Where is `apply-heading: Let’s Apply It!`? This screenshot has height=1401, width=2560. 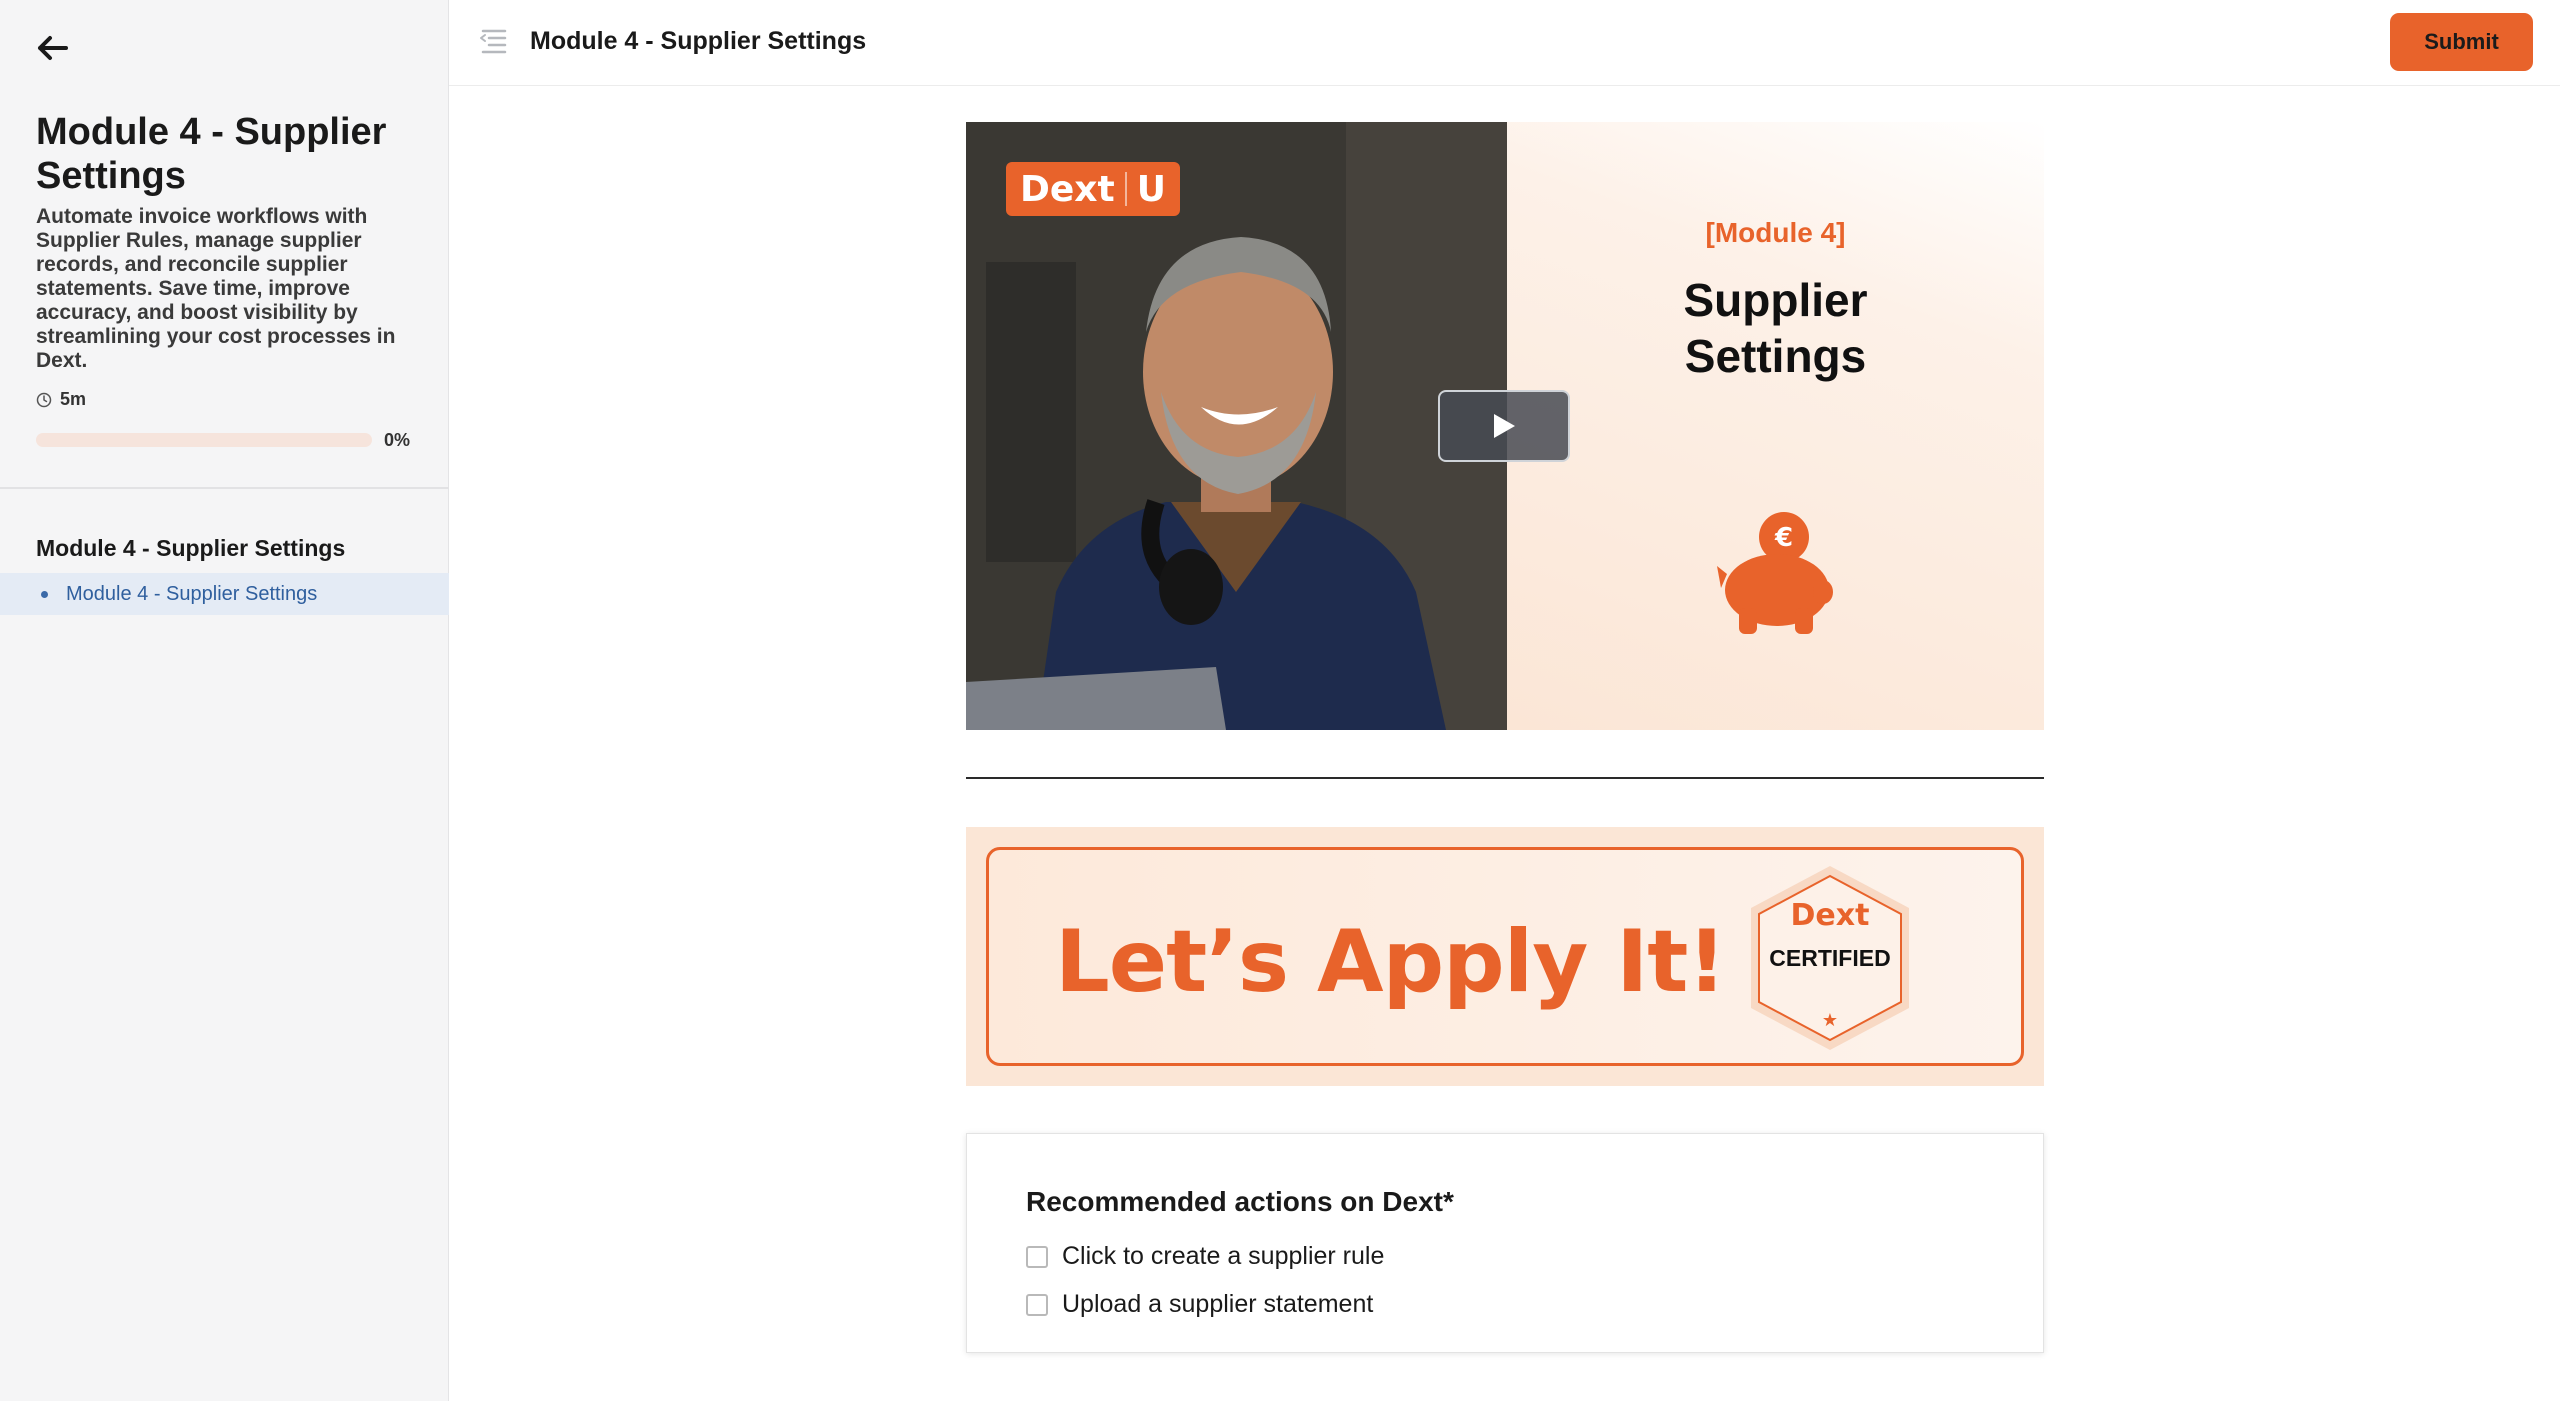
apply-heading: Let’s Apply It! is located at coordinates (1391, 962).